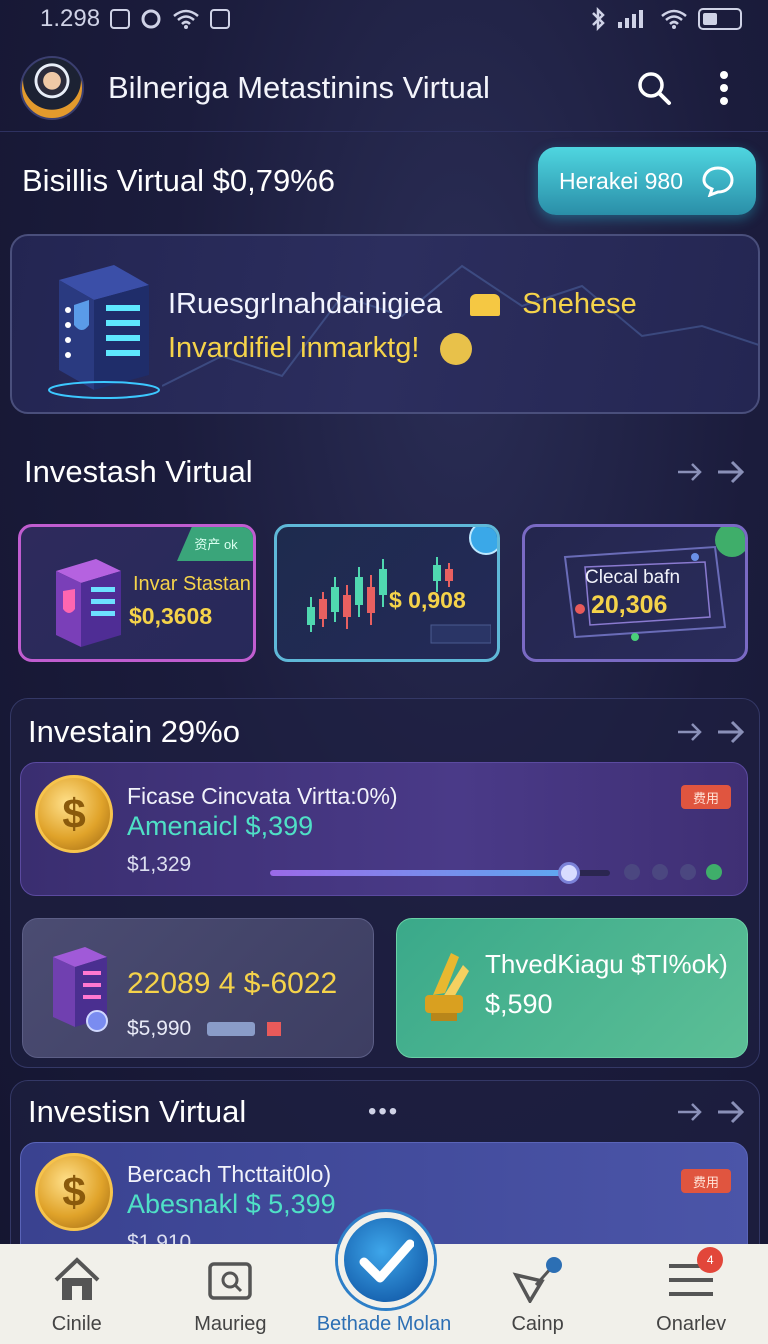 The width and height of the screenshot is (768, 1344). I want to click on location-icon, so click(151, 19).